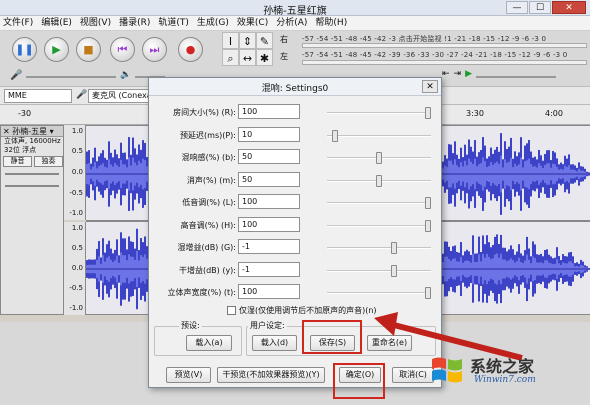  I want to click on maximize-button: ☐, so click(540, 7).